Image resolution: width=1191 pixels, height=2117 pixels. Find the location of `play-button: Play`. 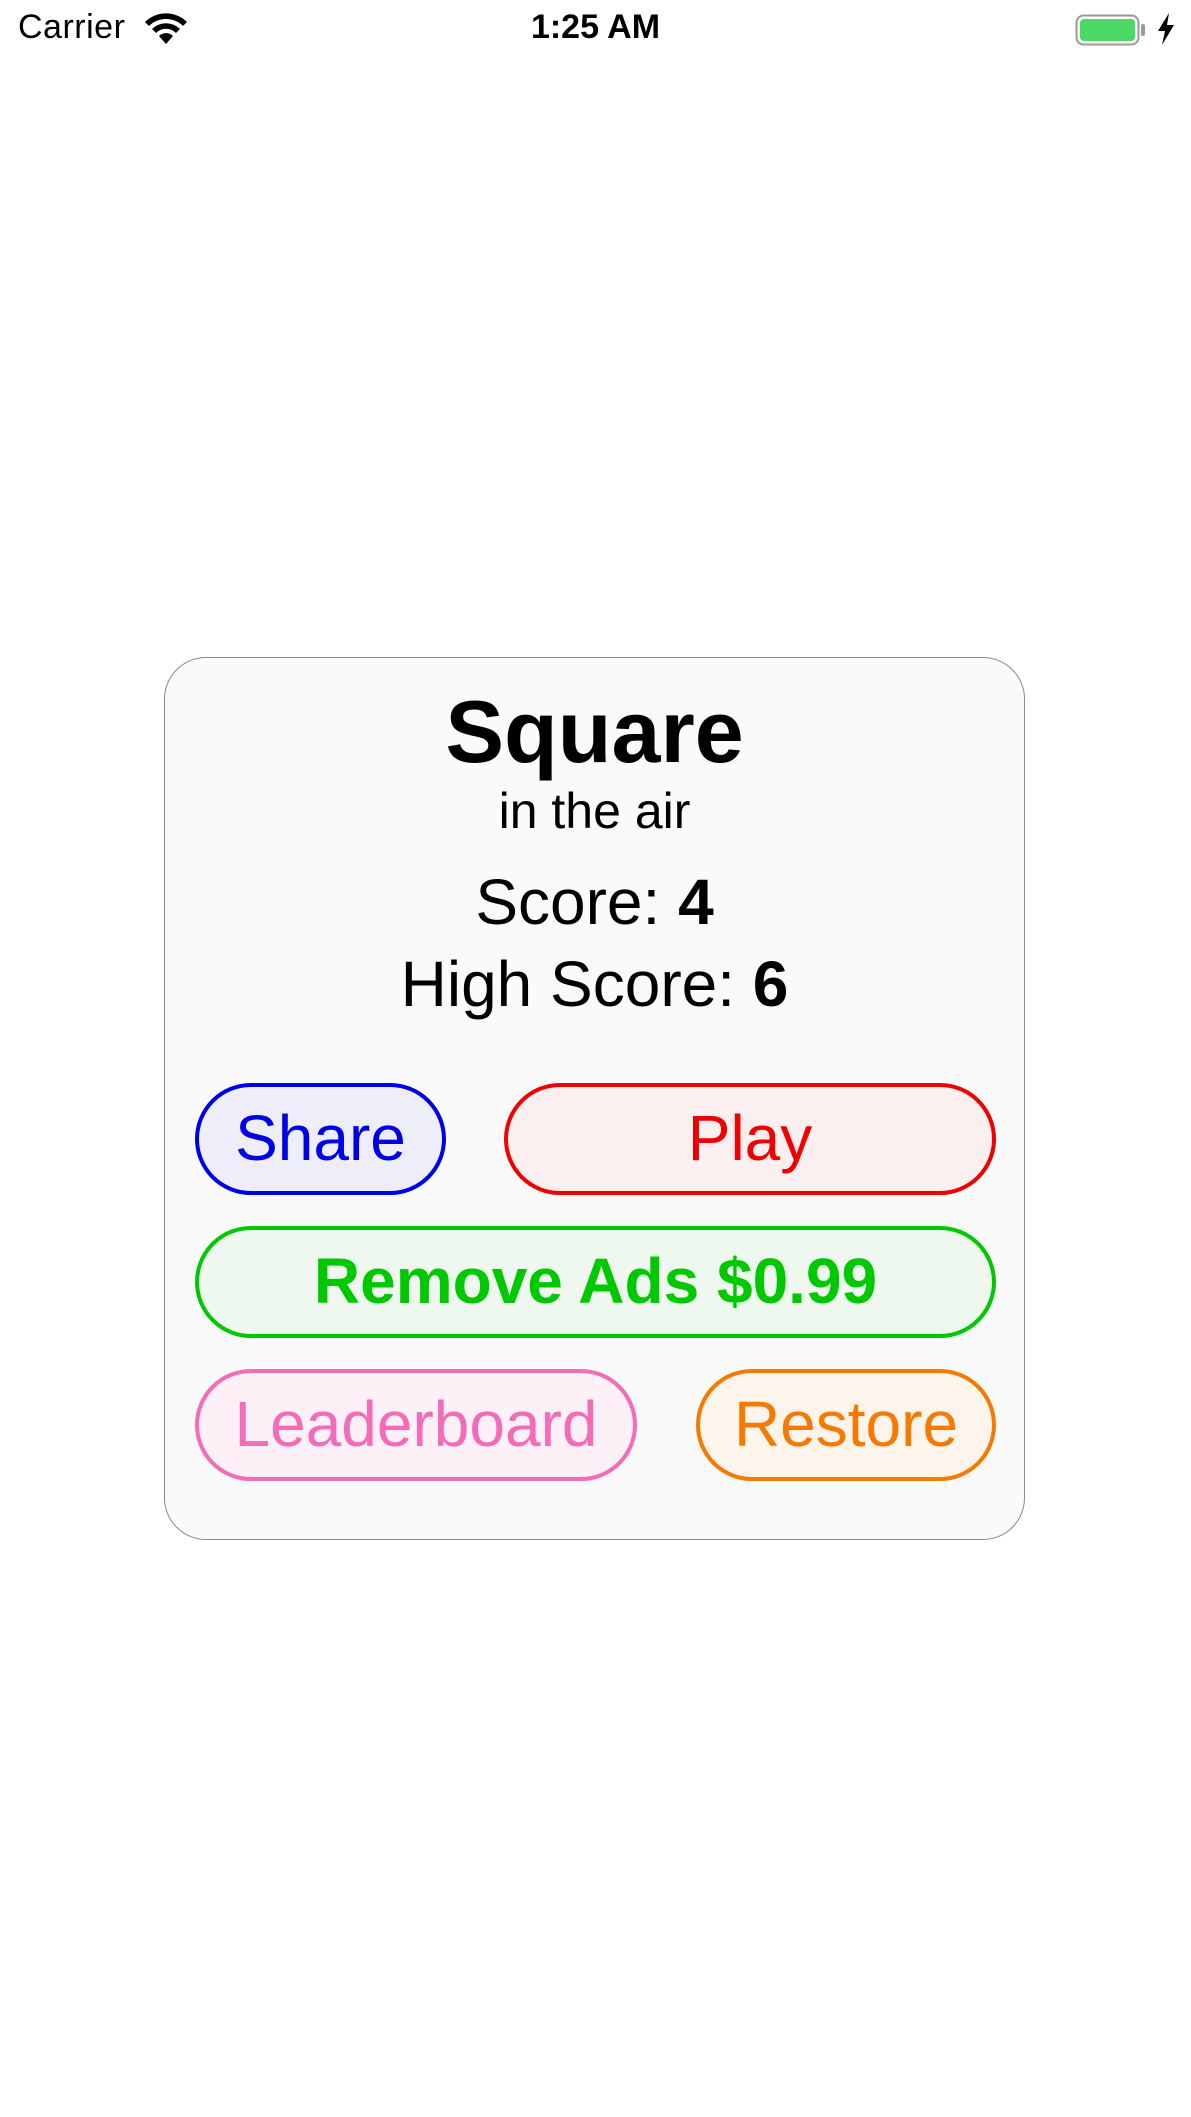

play-button: Play is located at coordinates (750, 1139).